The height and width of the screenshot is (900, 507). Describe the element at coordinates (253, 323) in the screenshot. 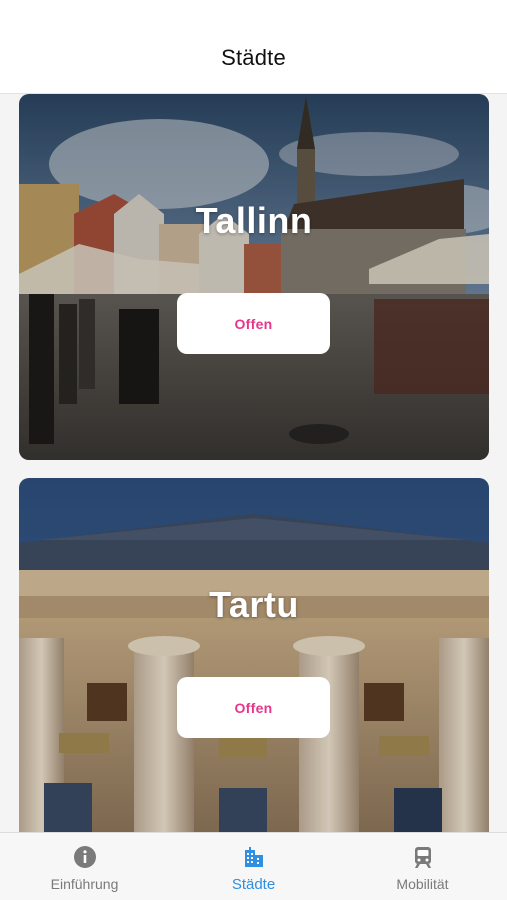

I see `open-button-tallinn: Offen` at that location.